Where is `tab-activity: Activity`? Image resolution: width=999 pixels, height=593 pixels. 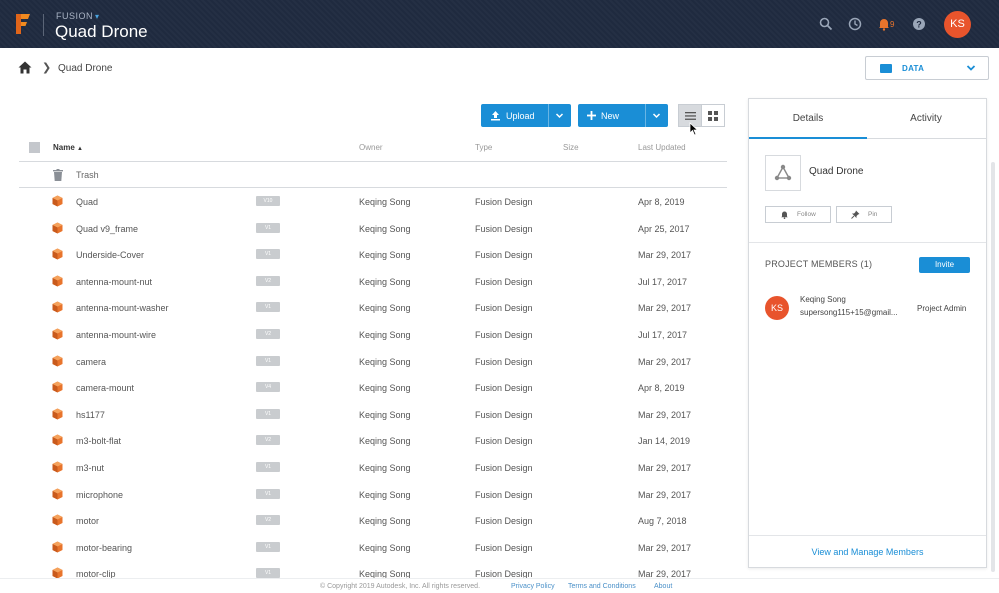 tab-activity: Activity is located at coordinates (926, 119).